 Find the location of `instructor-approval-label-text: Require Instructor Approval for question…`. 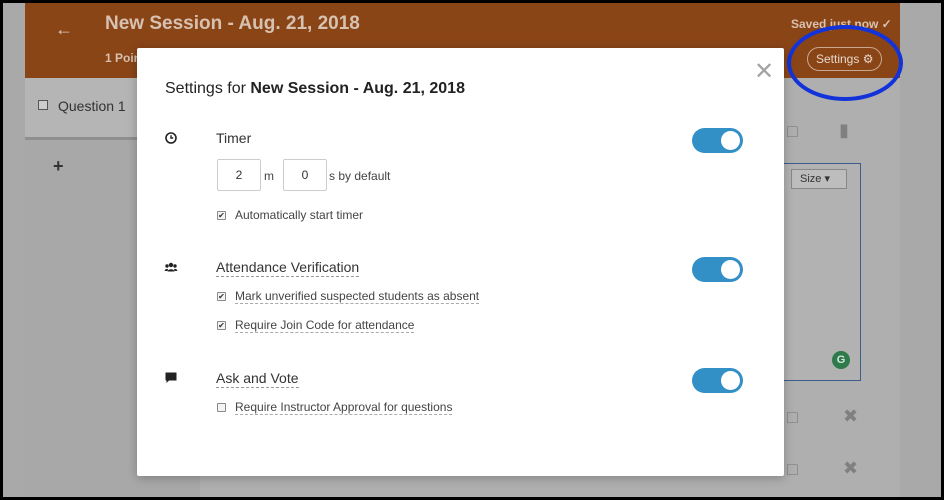

instructor-approval-label-text: Require Instructor Approval for question… is located at coordinates (344, 407).